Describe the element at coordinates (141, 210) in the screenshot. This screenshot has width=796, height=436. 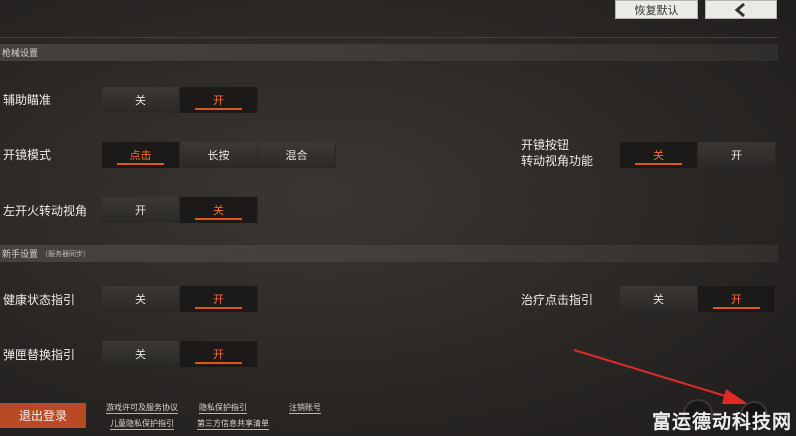
I see `left-fire-rotate-on-option: 开` at that location.